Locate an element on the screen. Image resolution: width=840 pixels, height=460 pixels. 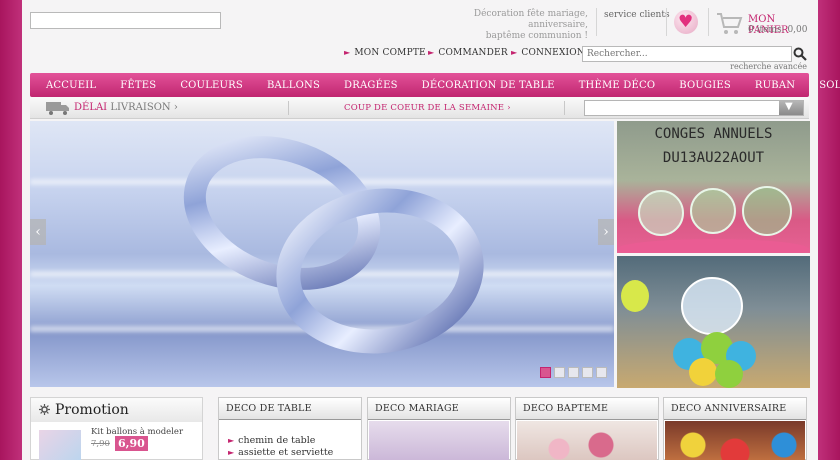
wishlist-heart-icon: ♥ is located at coordinates (686, 22).